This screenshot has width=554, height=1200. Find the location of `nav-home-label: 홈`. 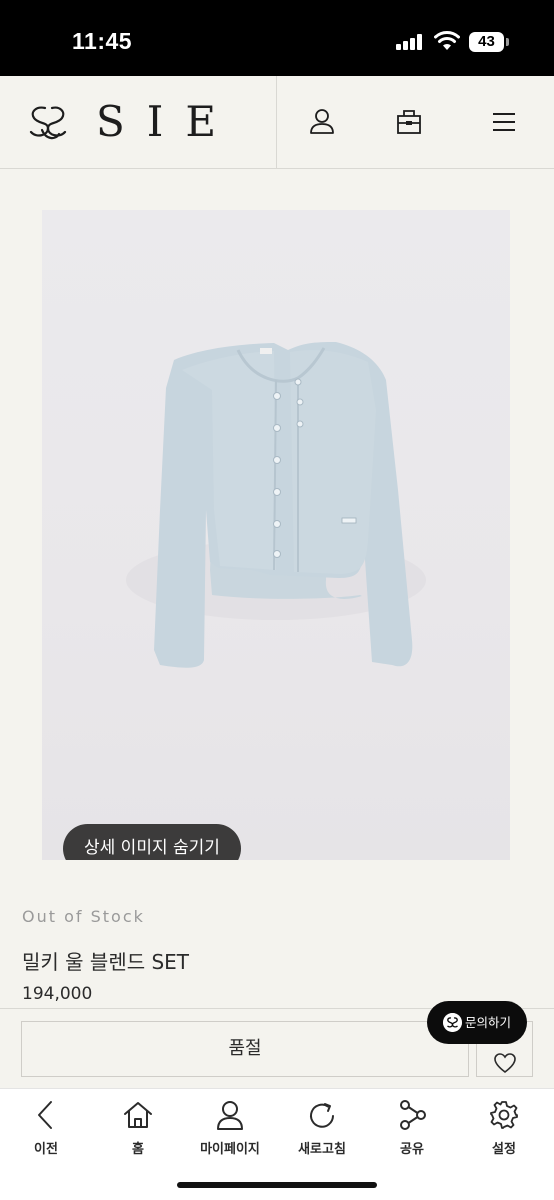

nav-home-label: 홈 is located at coordinates (138, 1149).